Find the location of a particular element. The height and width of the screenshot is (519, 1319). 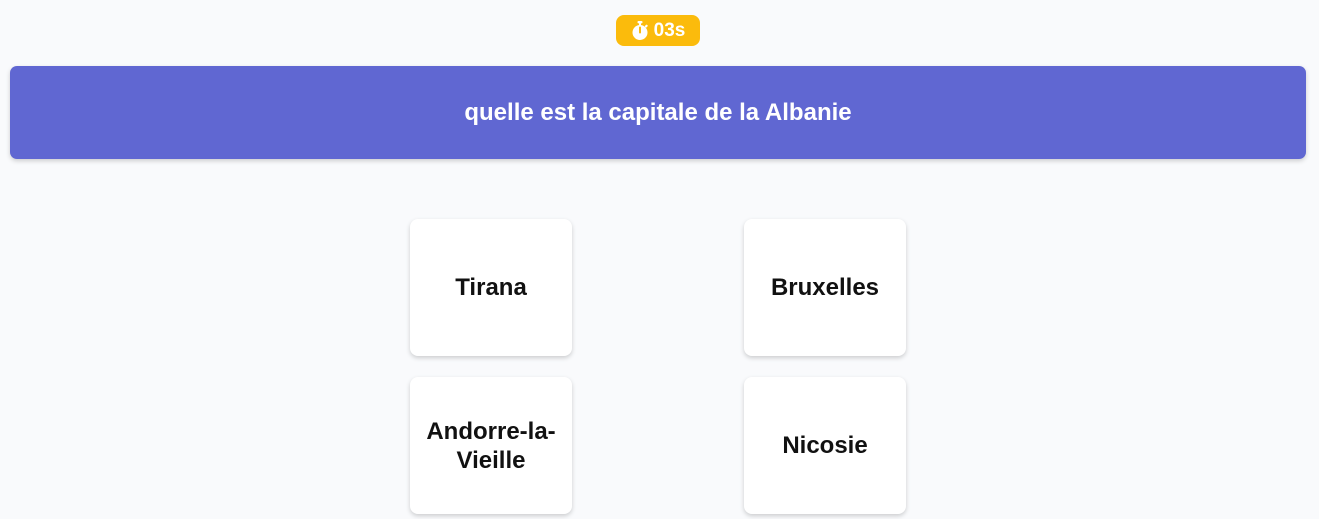

timer-badge: 03s is located at coordinates (658, 30).